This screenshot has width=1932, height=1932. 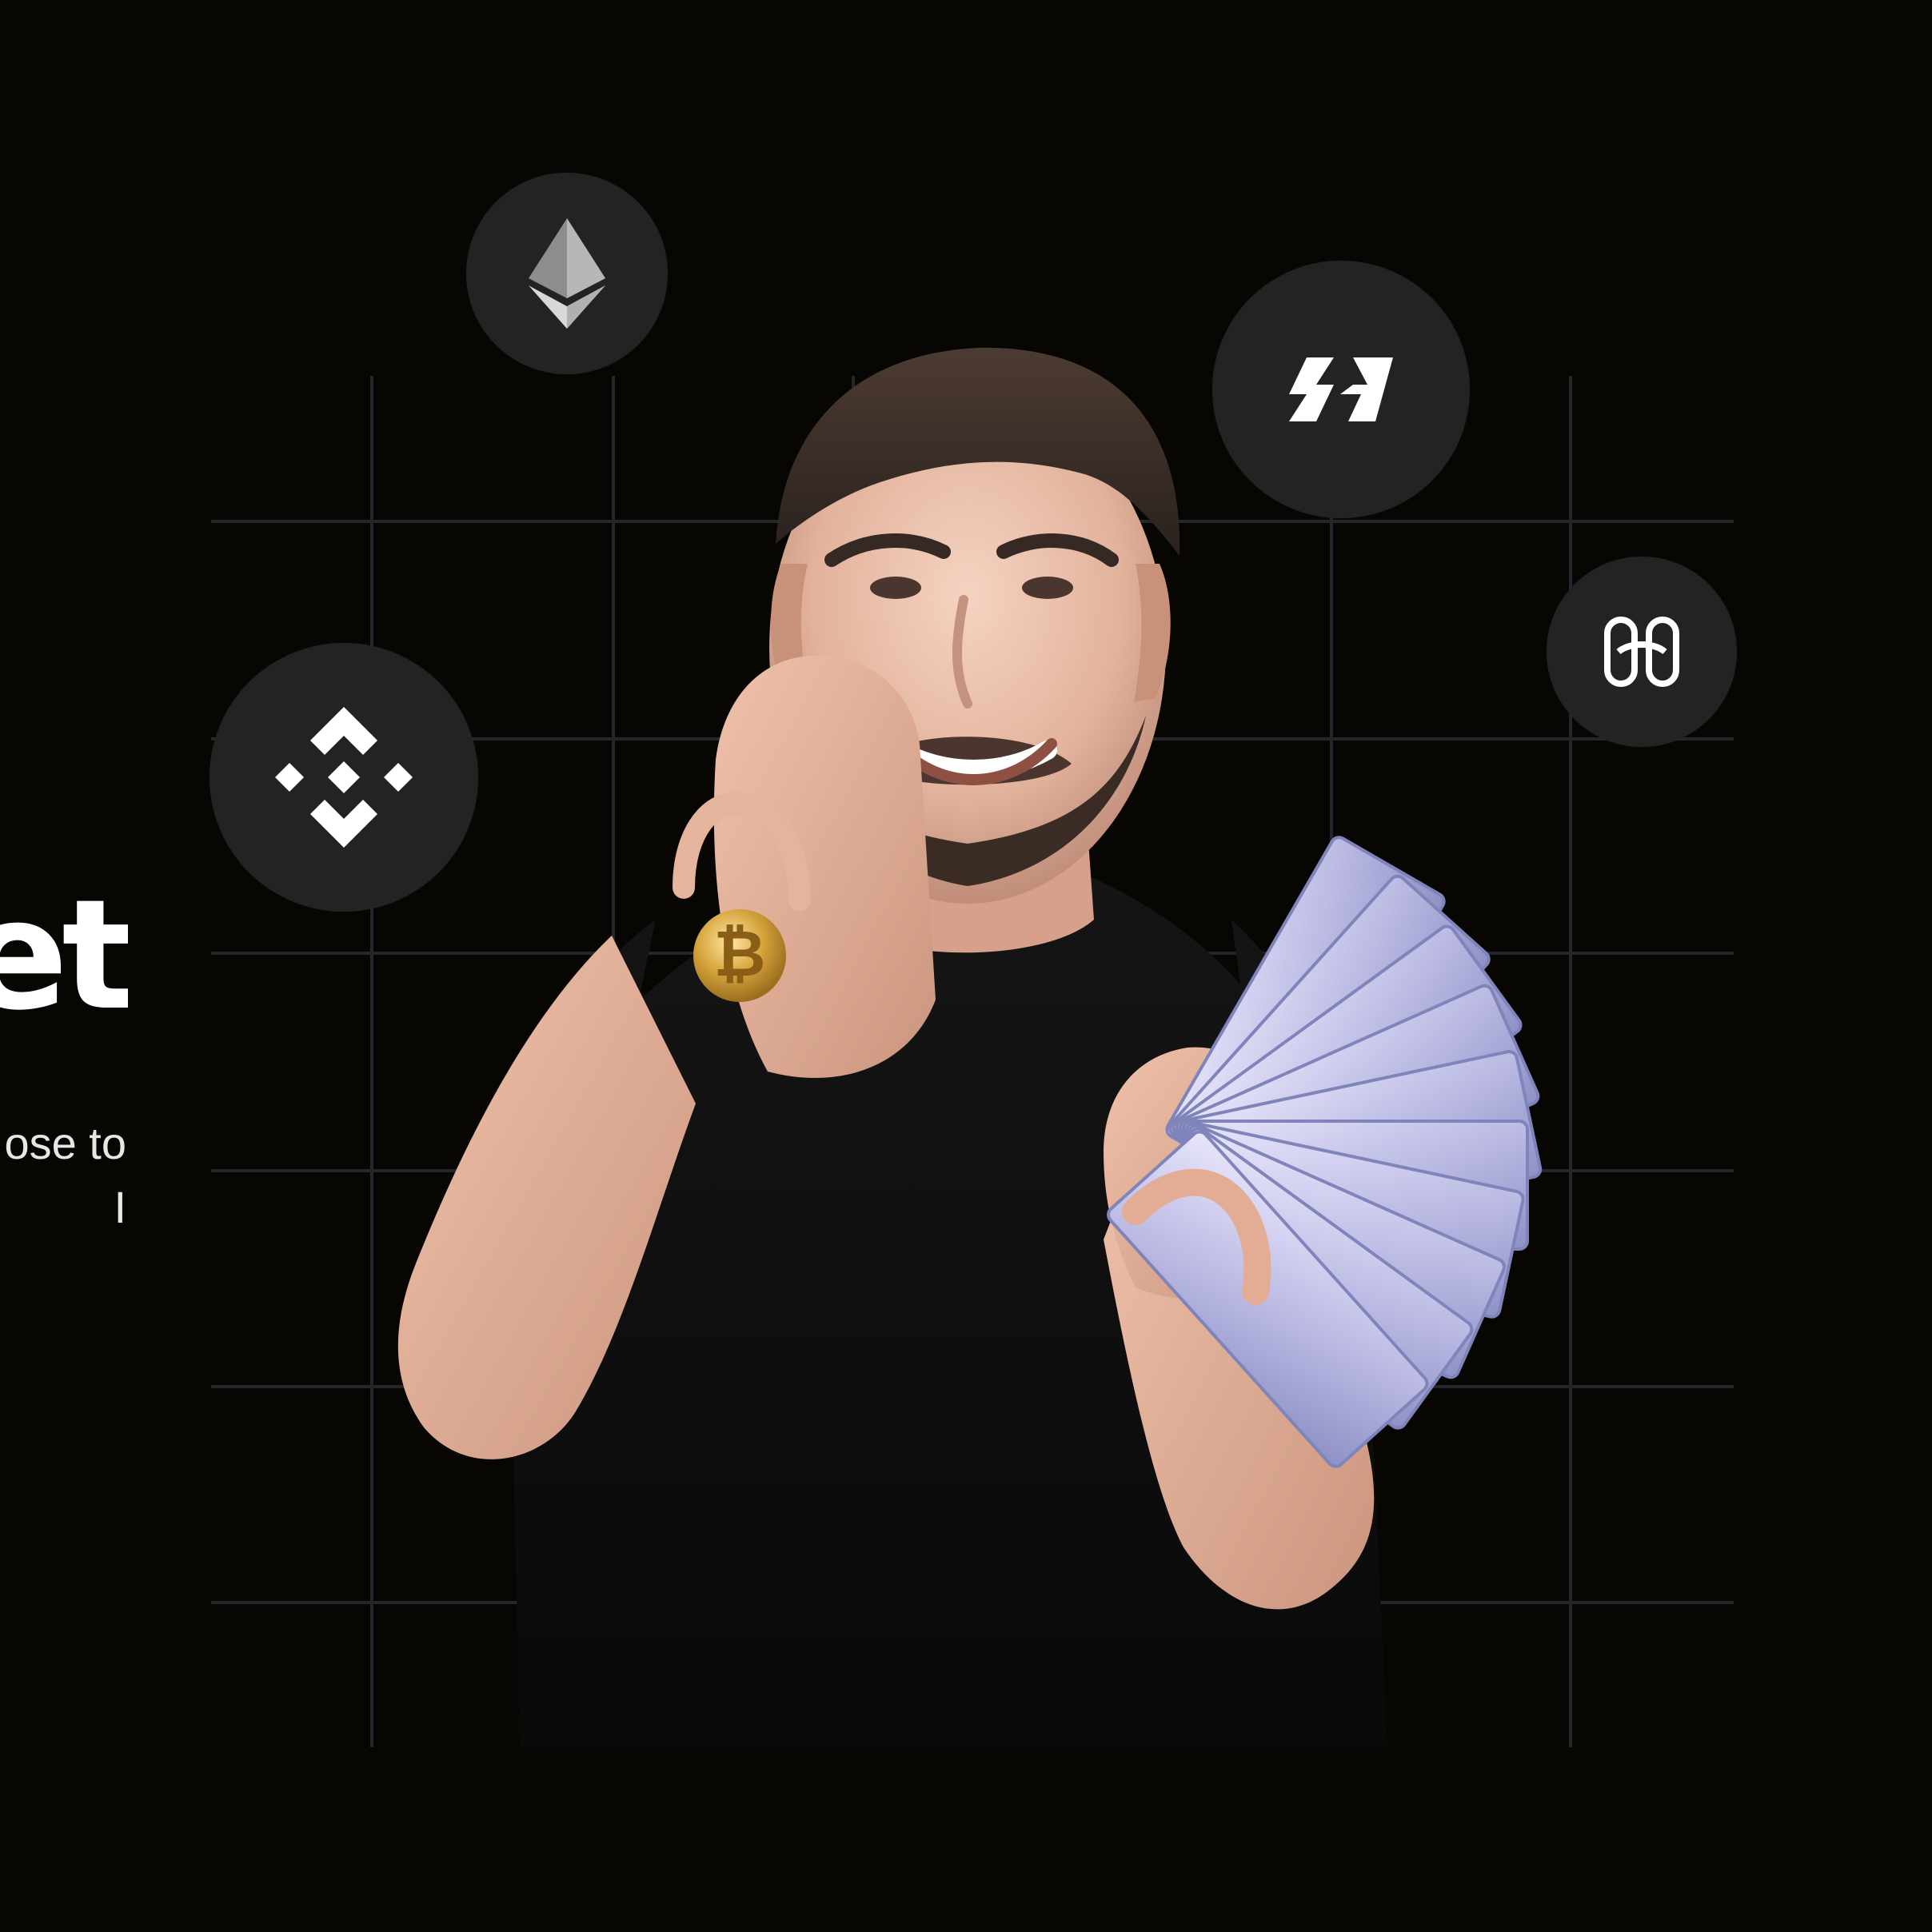 I want to click on hero-subtext-line: ose to, so click(x=68, y=1144).